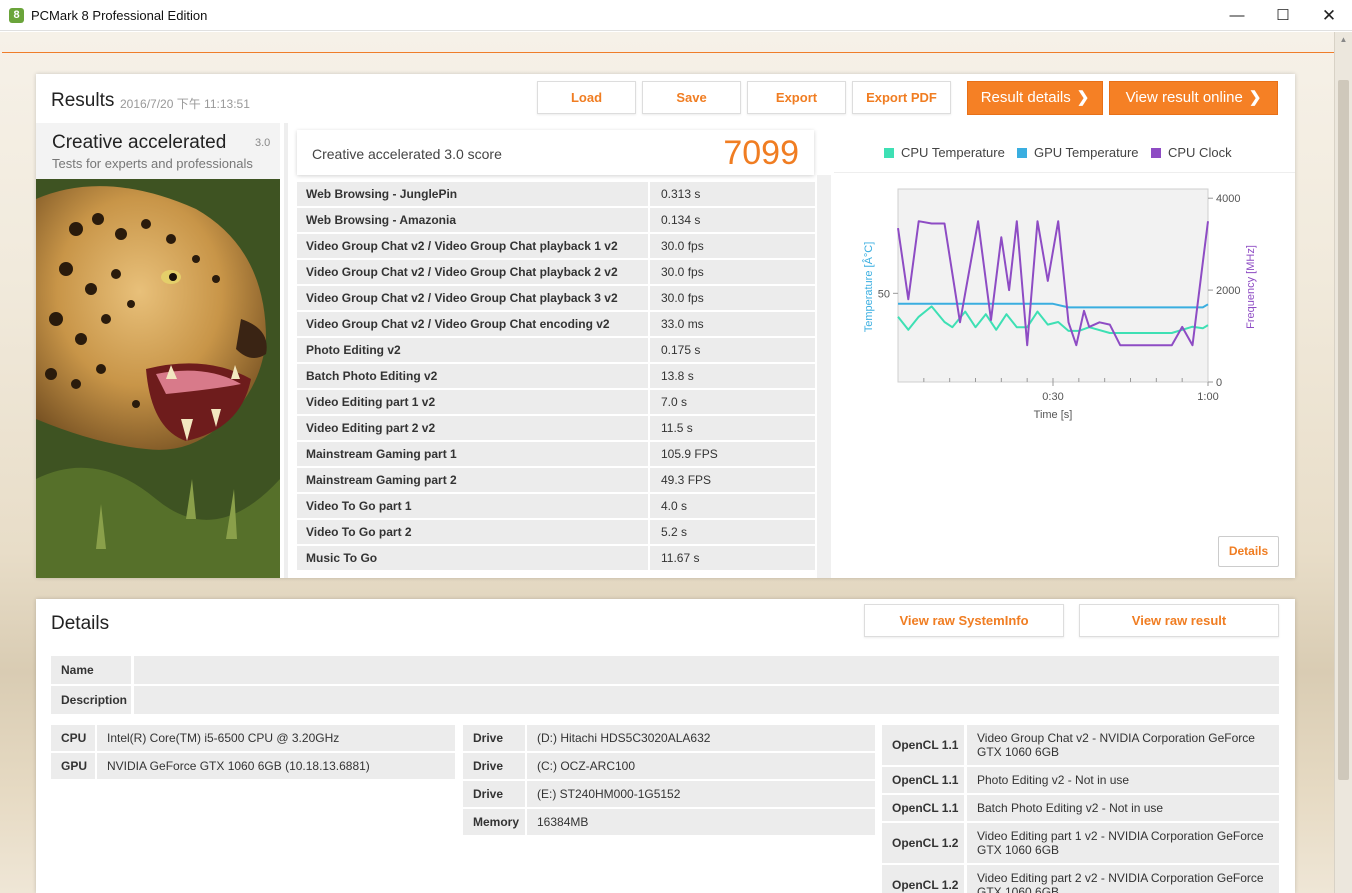 The image size is (1352, 893). I want to click on save-button: Save, so click(691, 97).